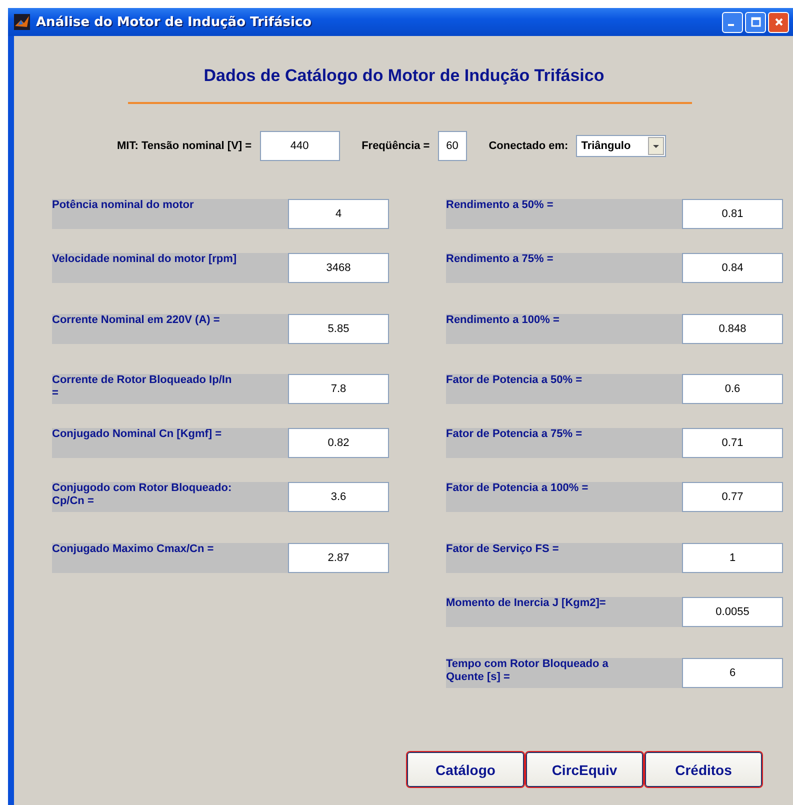 Image resolution: width=793 pixels, height=805 pixels. I want to click on field-label: MIT: Tensão nominal [V] =, so click(184, 146).